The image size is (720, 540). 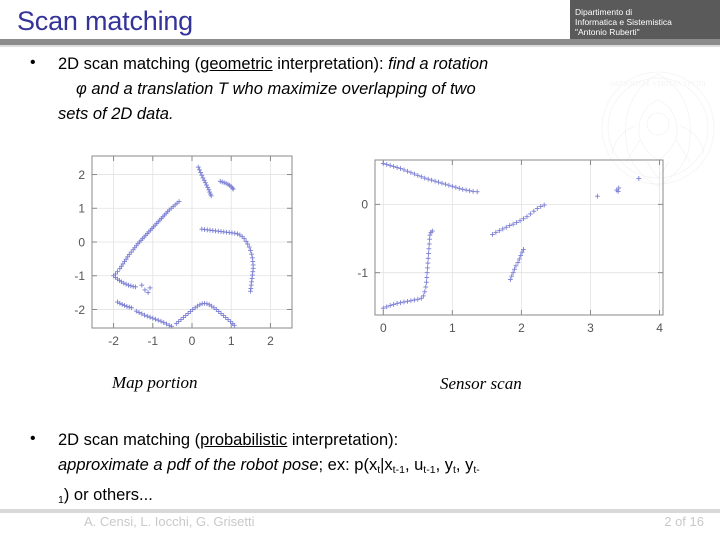 I want to click on map-portion-plot: -2 -1 0 1 2 -2 -1 0 1 2, so click(x=183, y=251).